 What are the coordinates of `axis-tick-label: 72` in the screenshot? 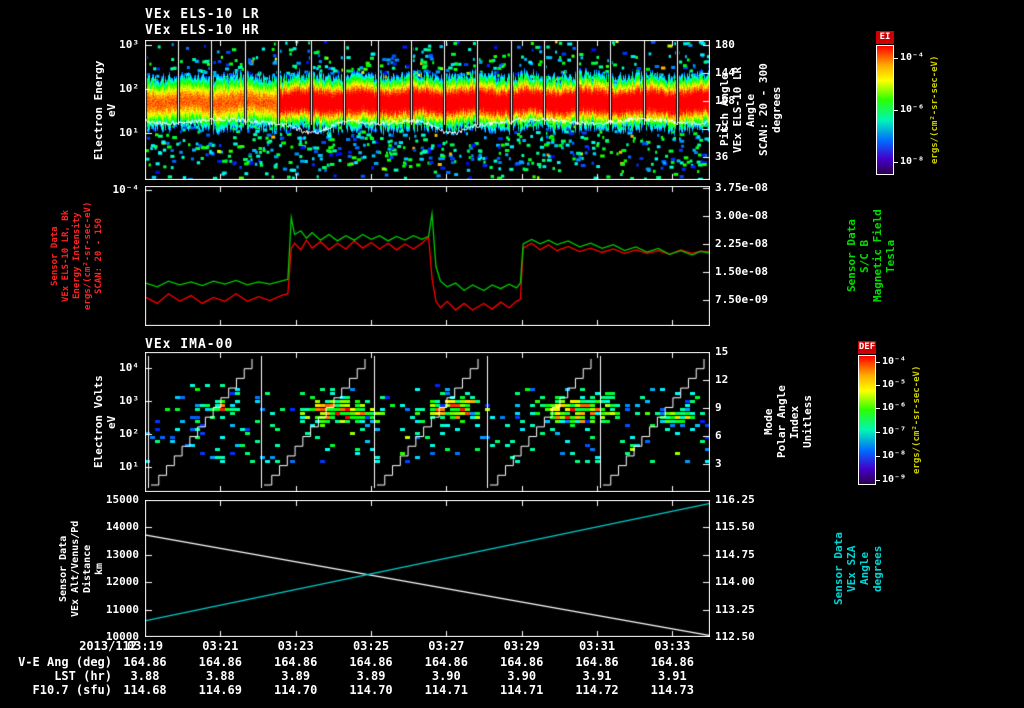 It's located at (722, 129).